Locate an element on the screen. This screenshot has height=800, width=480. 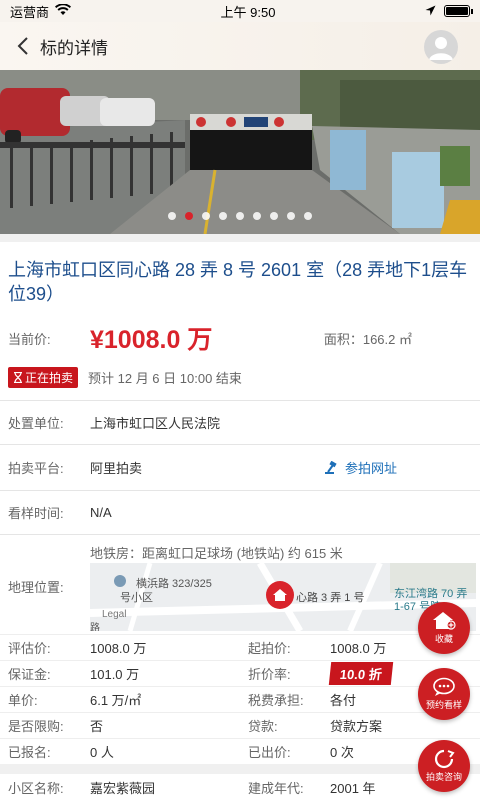
registered-value: 0 人 is located at coordinates (102, 752).